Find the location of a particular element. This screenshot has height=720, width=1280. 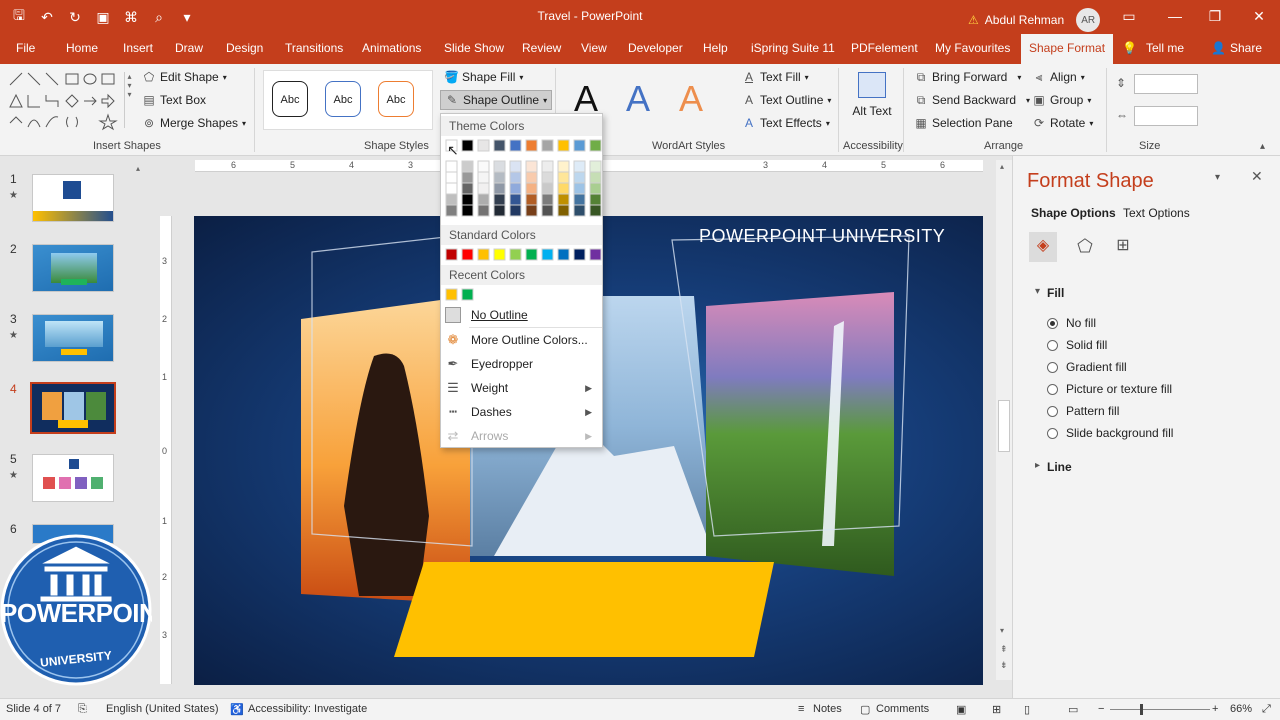

tab-help: Help is located at coordinates (715, 49).